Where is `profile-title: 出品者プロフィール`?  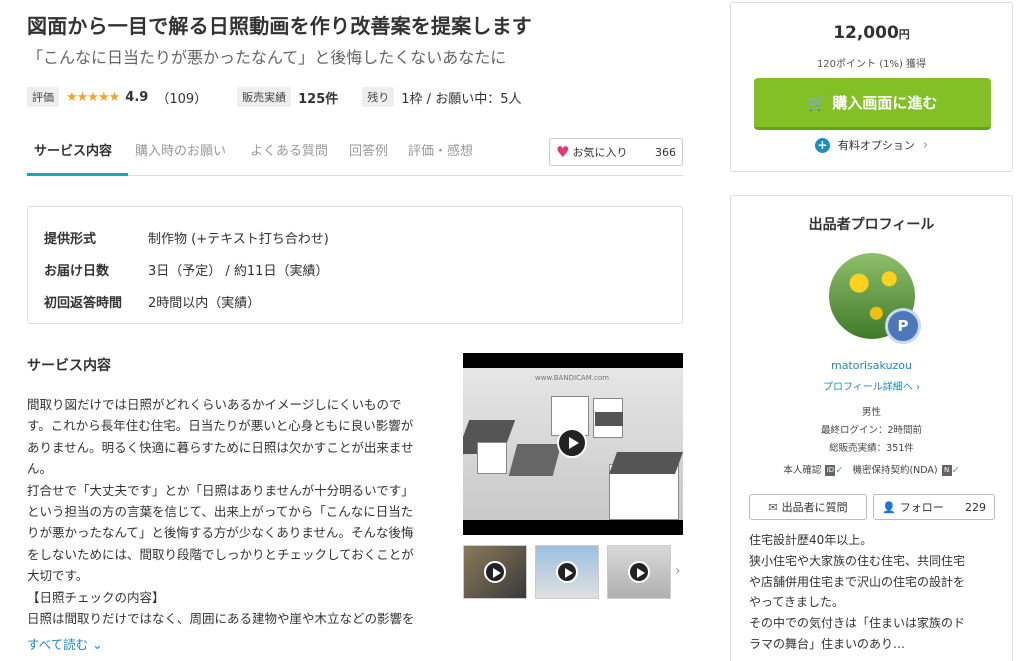 profile-title: 出品者プロフィール is located at coordinates (871, 225).